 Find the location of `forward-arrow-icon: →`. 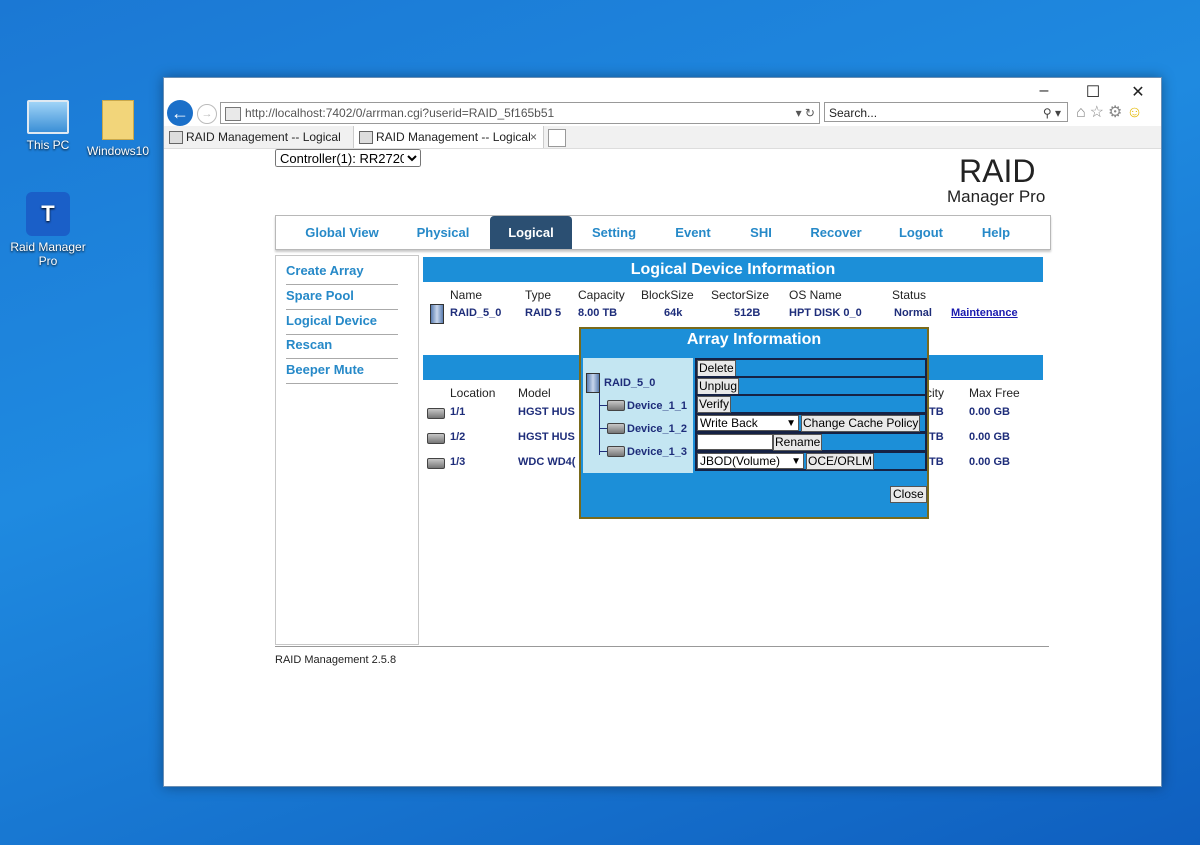

forward-arrow-icon: → is located at coordinates (207, 114).